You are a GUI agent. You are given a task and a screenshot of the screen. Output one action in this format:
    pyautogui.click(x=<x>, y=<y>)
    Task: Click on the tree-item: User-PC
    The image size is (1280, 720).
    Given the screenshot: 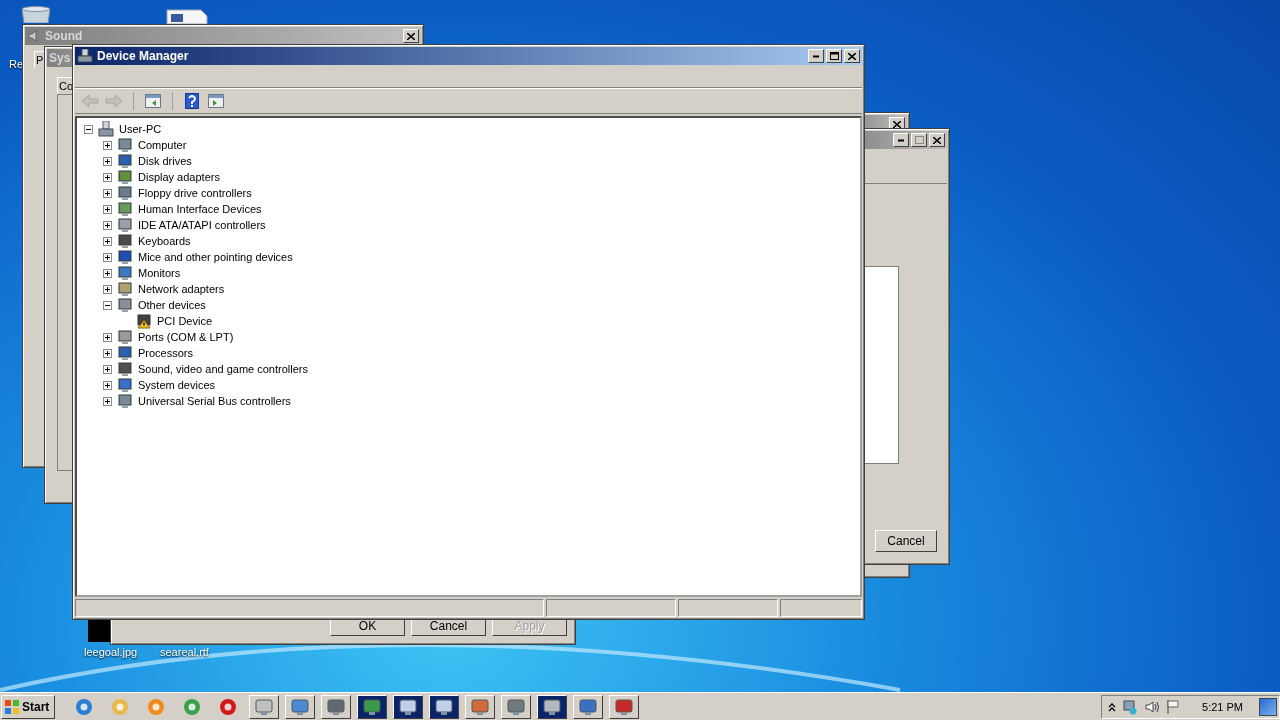 What is the action you would take?
    pyautogui.click(x=140, y=129)
    